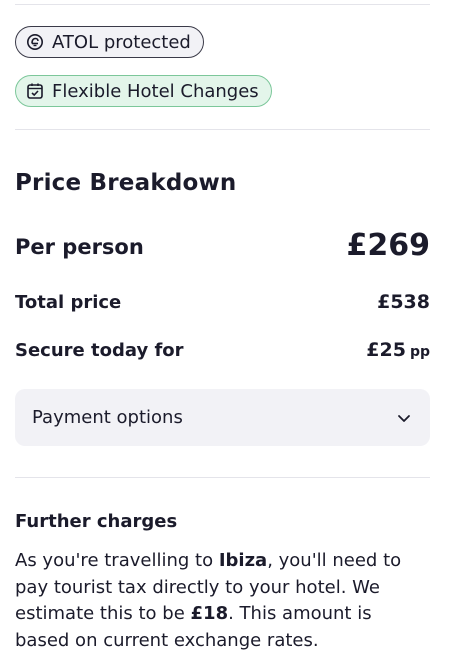 This screenshot has width=450, height=671. What do you see at coordinates (222, 4) in the screenshot?
I see `top-divider` at bounding box center [222, 4].